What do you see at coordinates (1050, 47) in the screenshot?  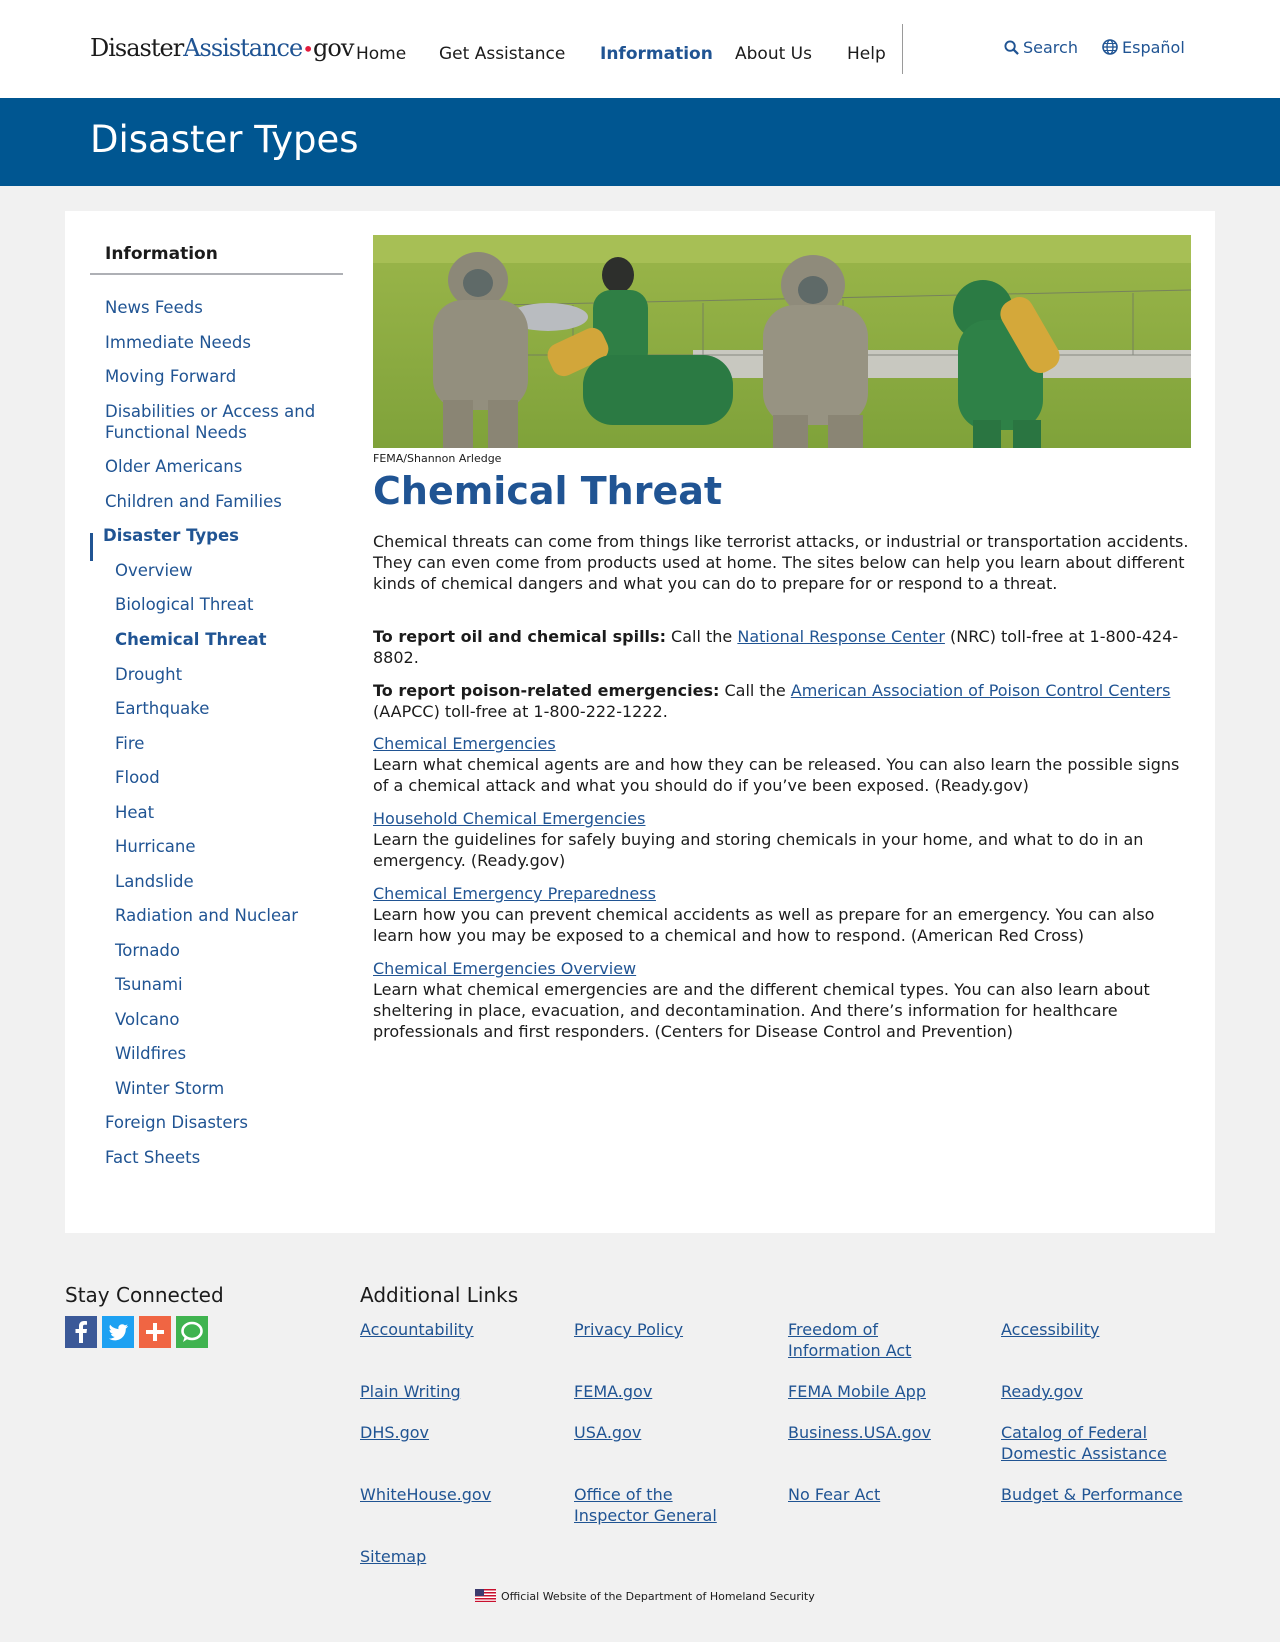 I see `search-label: Search` at bounding box center [1050, 47].